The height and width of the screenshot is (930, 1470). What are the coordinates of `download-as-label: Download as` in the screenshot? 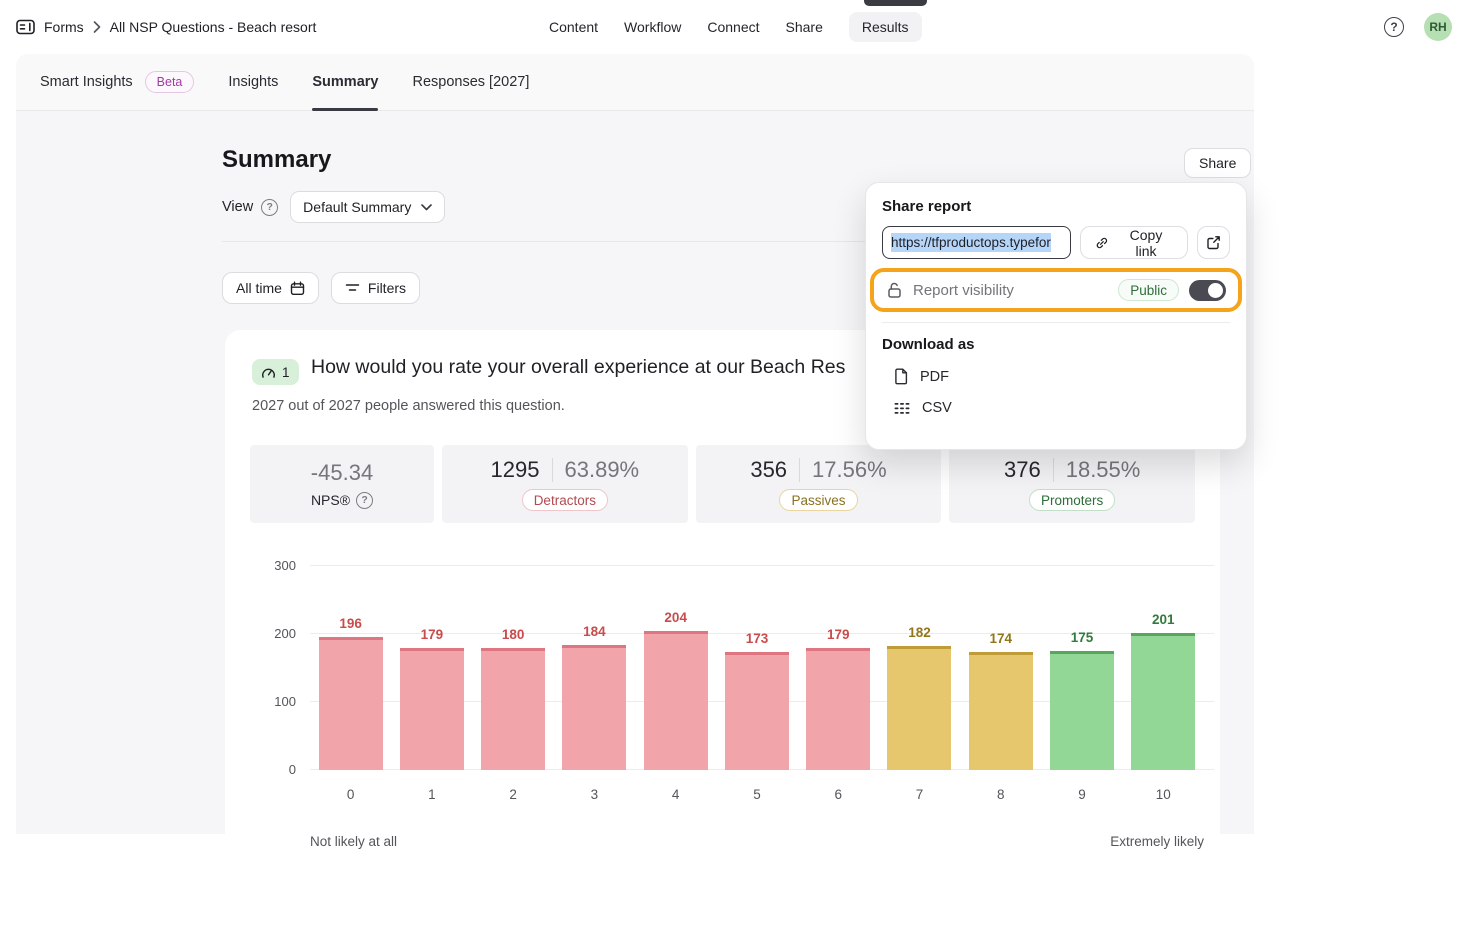 It's located at (928, 344).